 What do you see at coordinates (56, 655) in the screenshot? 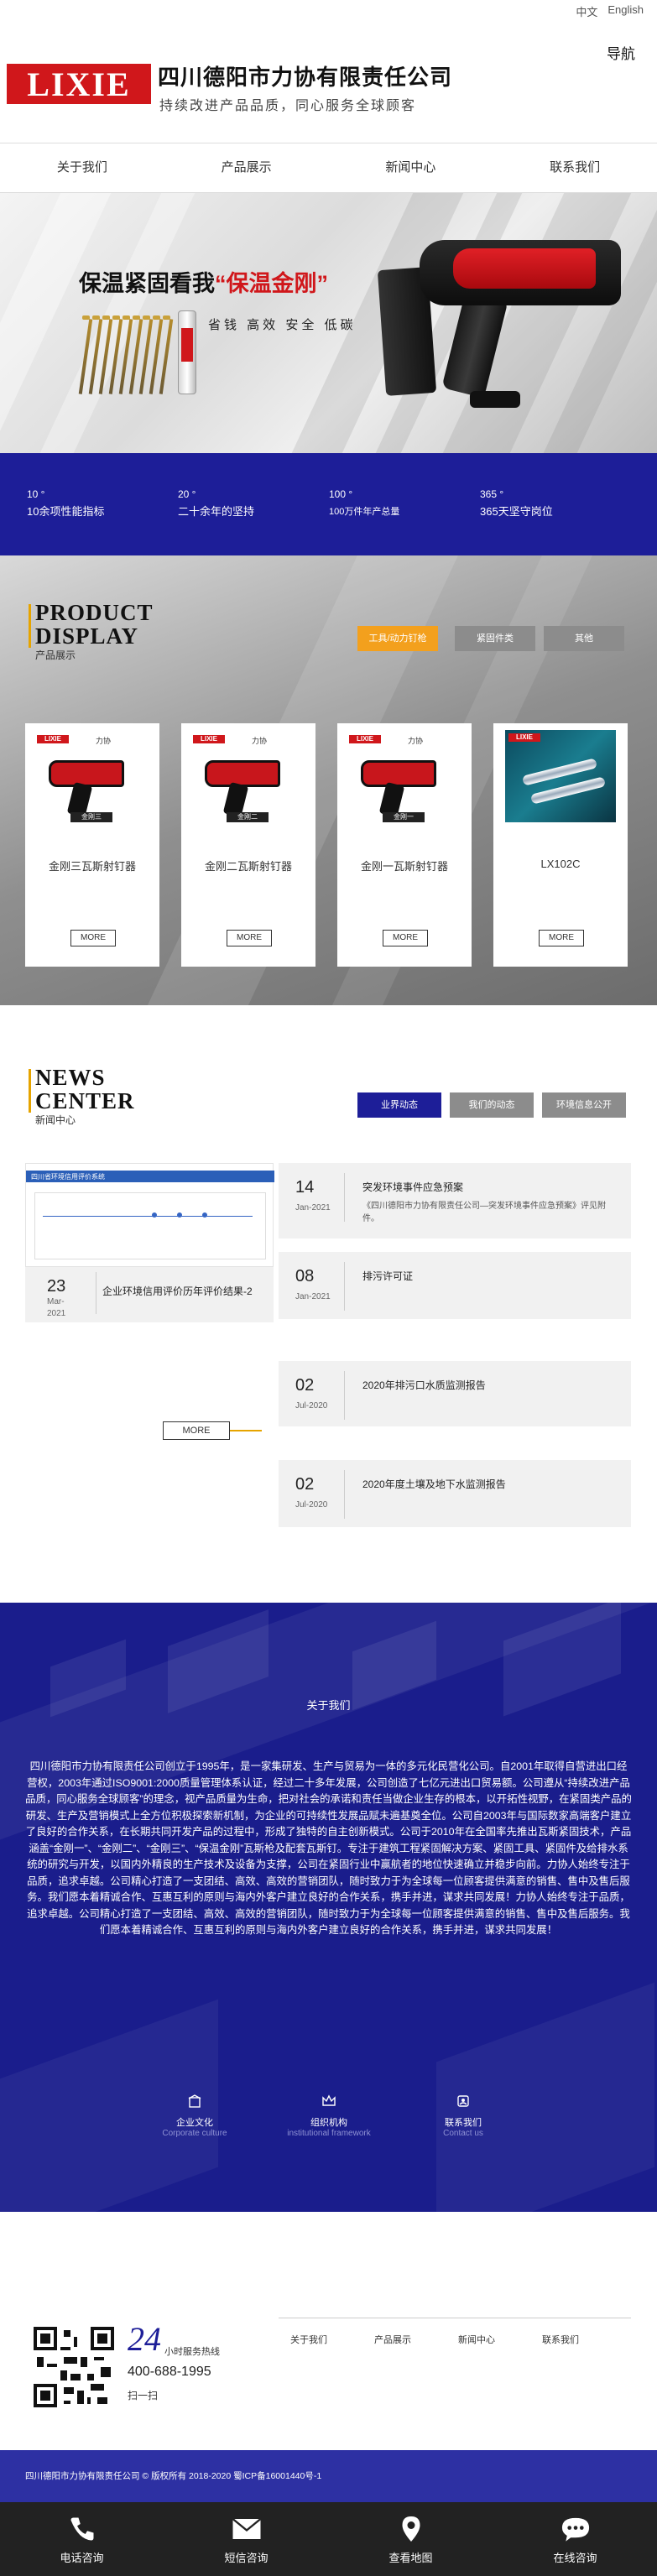
I see `product-section-subtitle: 产品展示` at bounding box center [56, 655].